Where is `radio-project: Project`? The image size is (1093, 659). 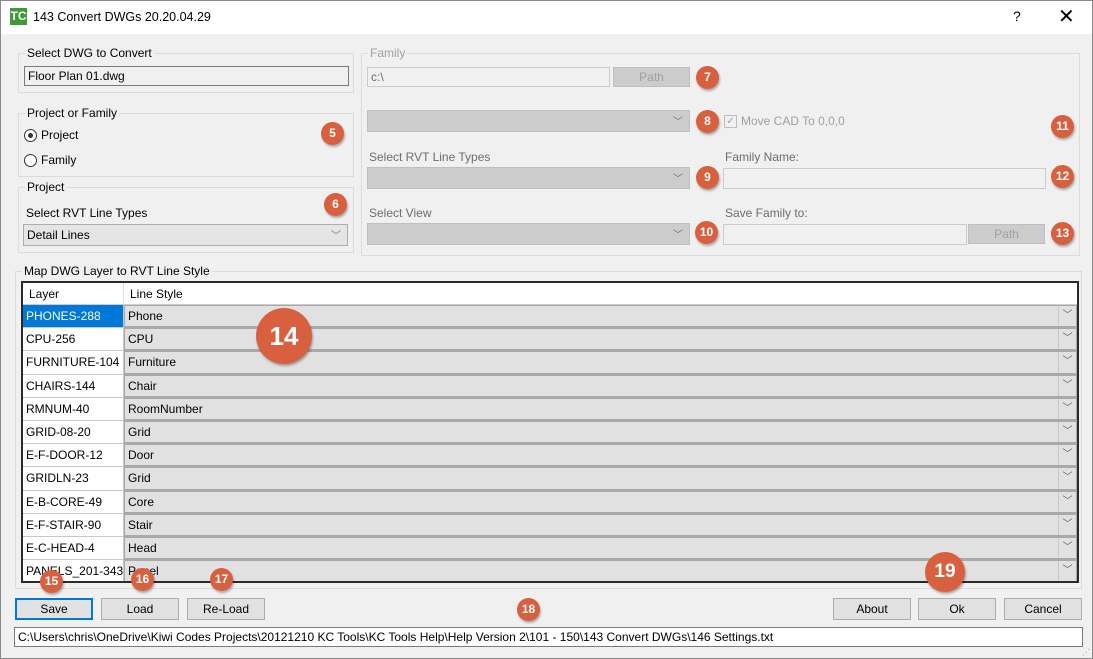
radio-project: Project is located at coordinates (51, 135).